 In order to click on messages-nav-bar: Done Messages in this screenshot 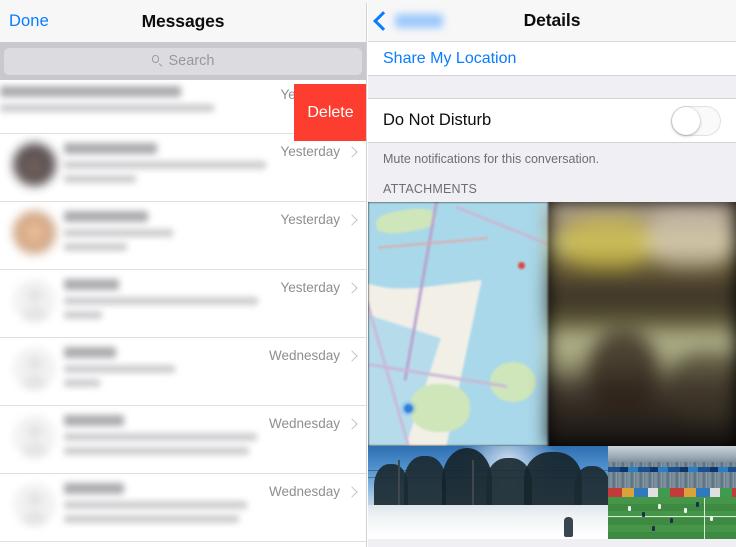, I will do `click(183, 21)`.